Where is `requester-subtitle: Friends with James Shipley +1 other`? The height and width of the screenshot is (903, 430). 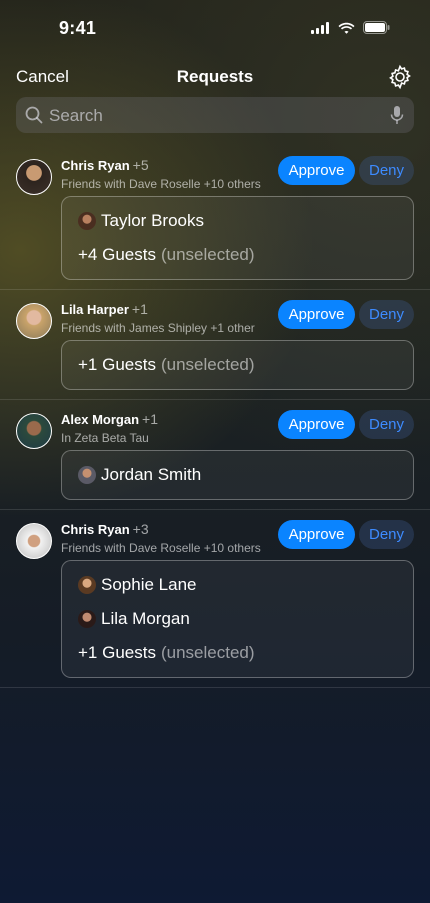 requester-subtitle: Friends with James Shipley +1 other is located at coordinates (158, 328).